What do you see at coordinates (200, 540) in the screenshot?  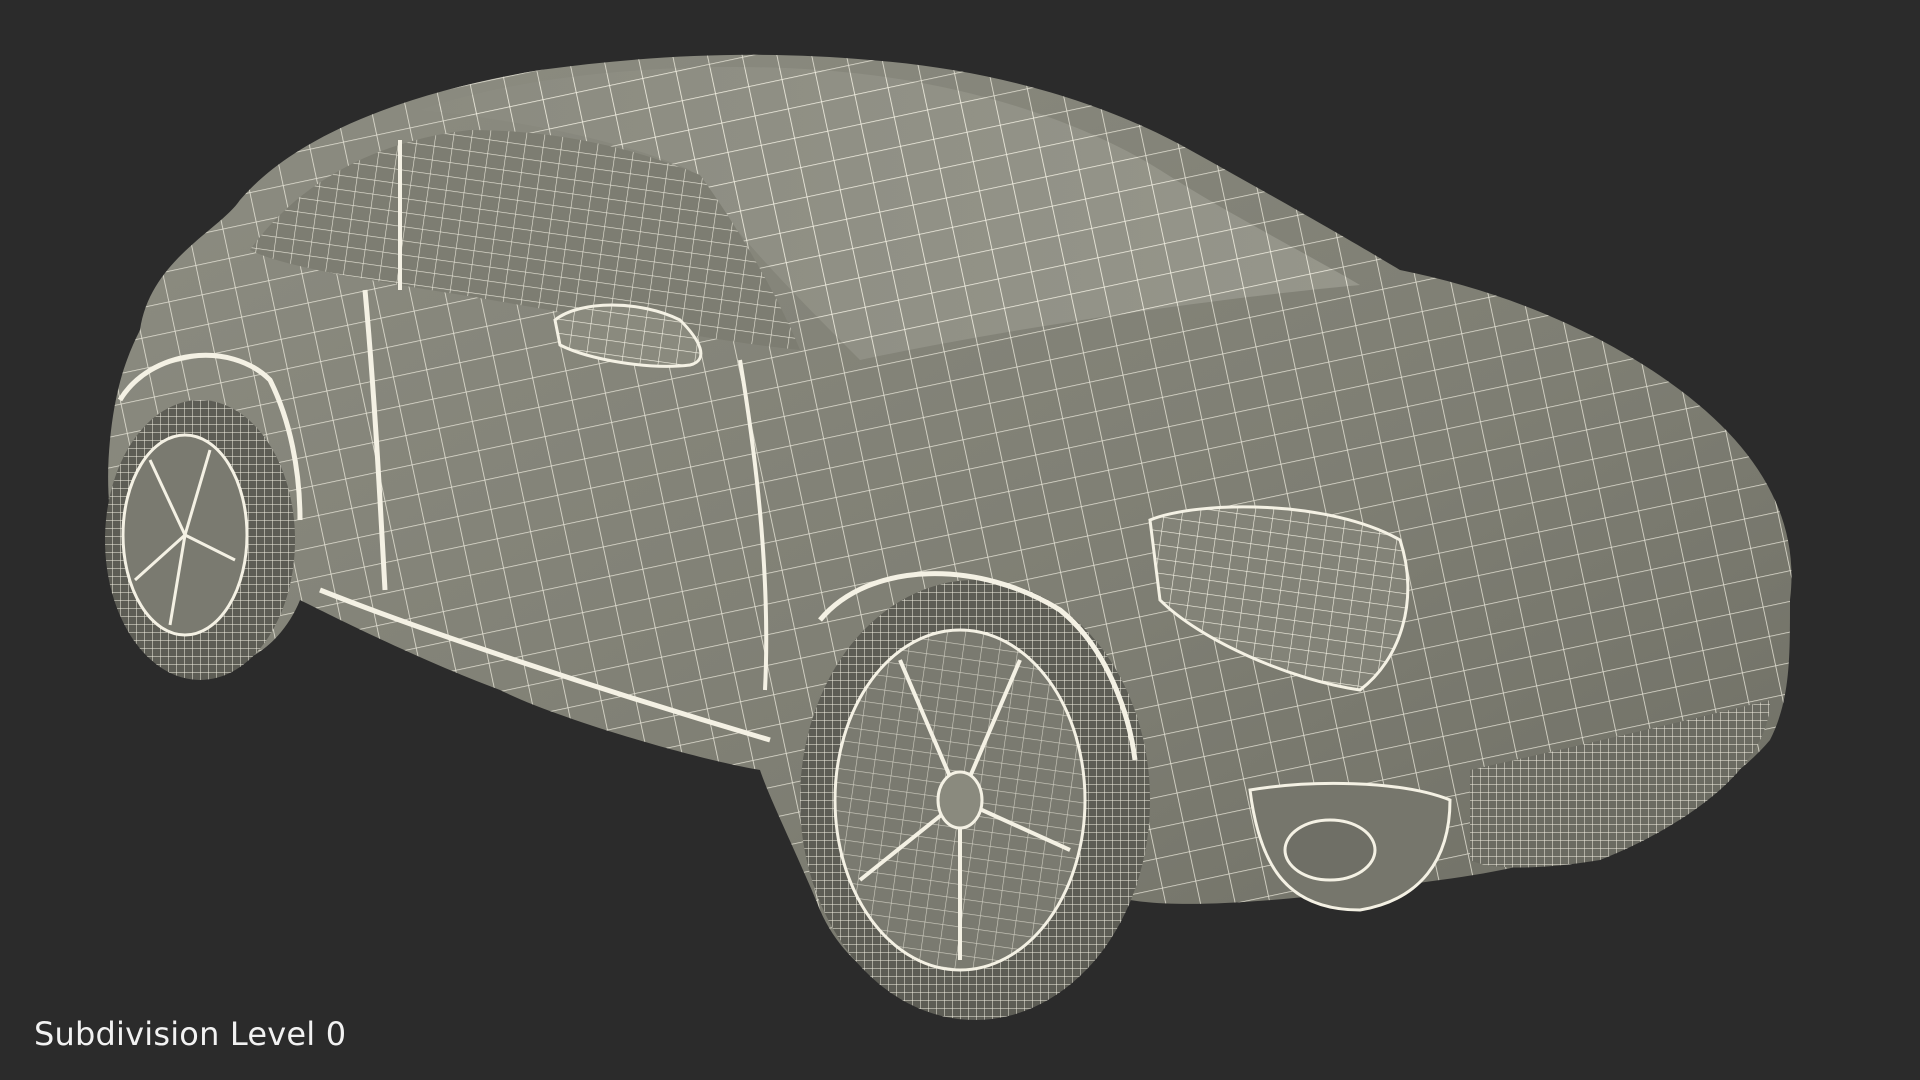 I see `rear-wheel` at bounding box center [200, 540].